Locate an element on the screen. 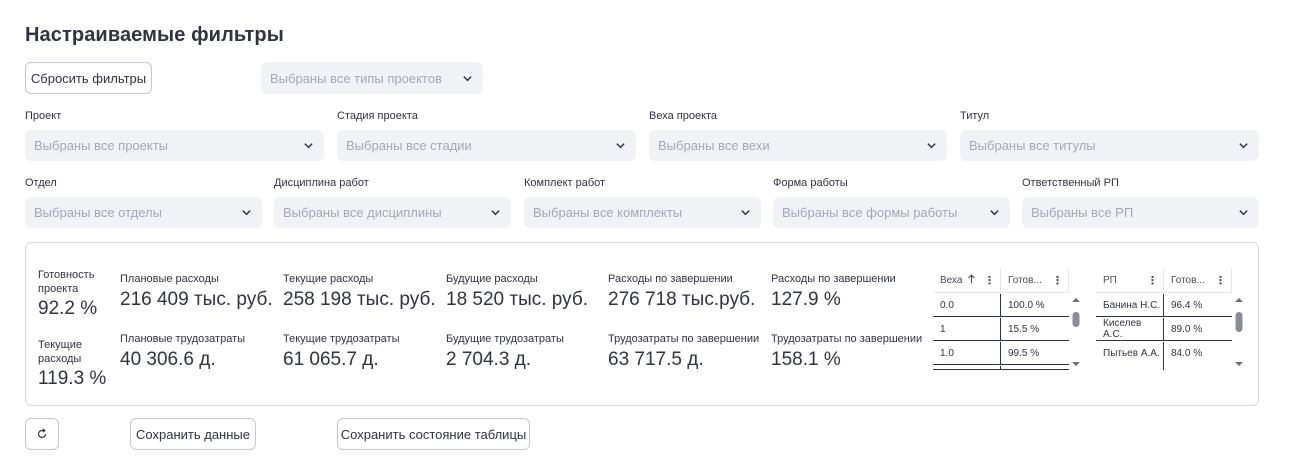 The width and height of the screenshot is (1291, 466). planned-labor-label: Плановые трудозатраты is located at coordinates (183, 339).